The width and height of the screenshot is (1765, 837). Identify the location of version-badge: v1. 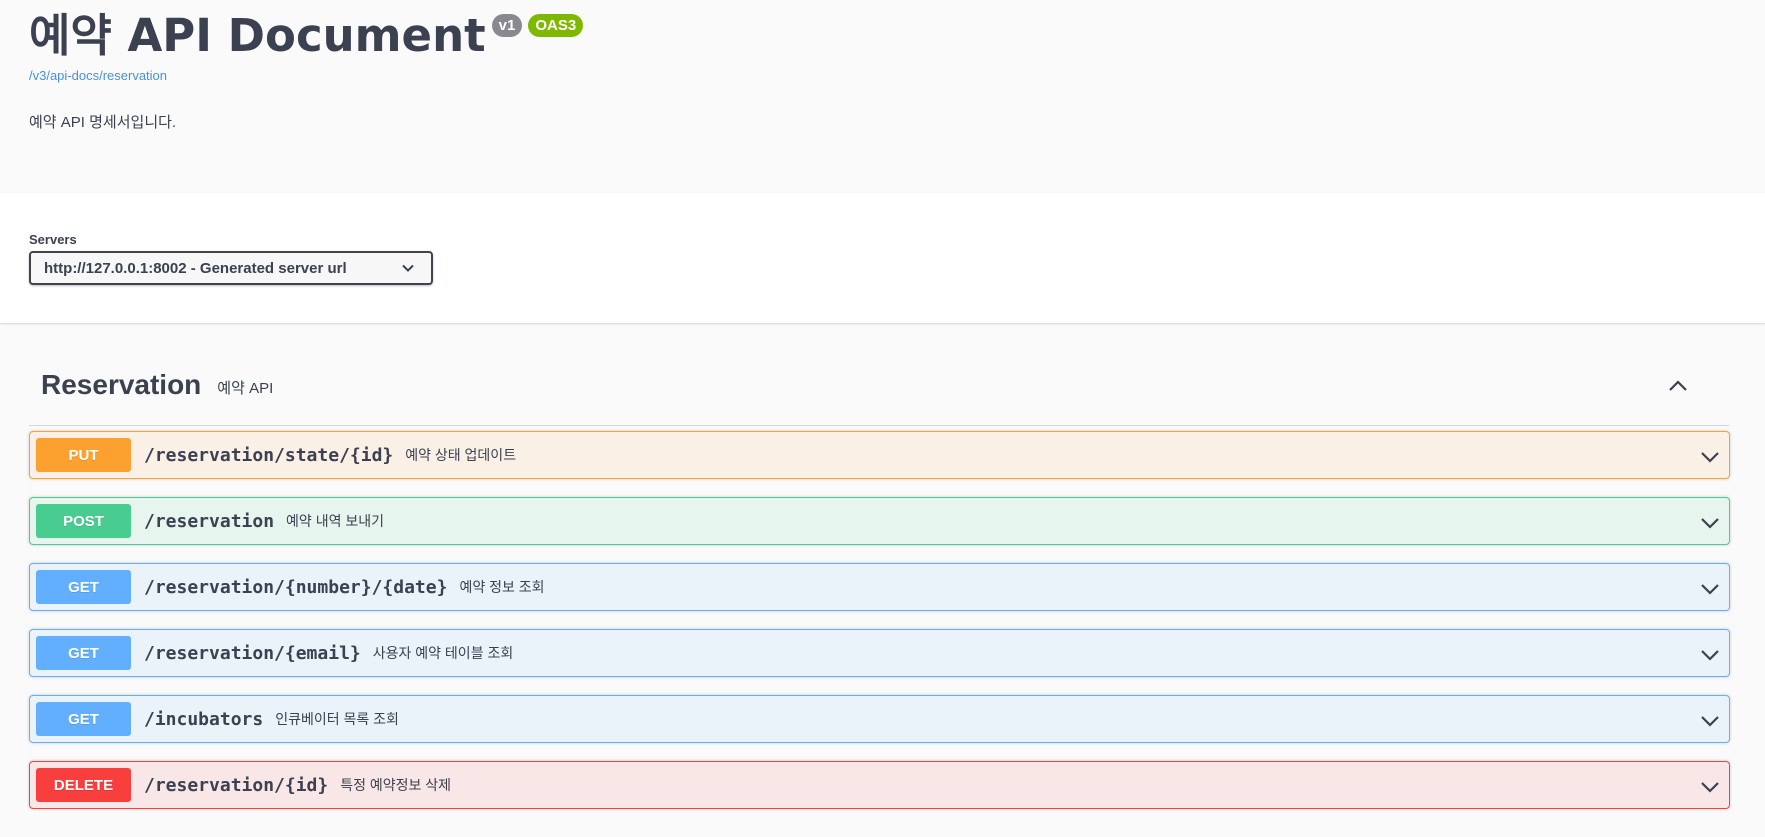
(507, 25).